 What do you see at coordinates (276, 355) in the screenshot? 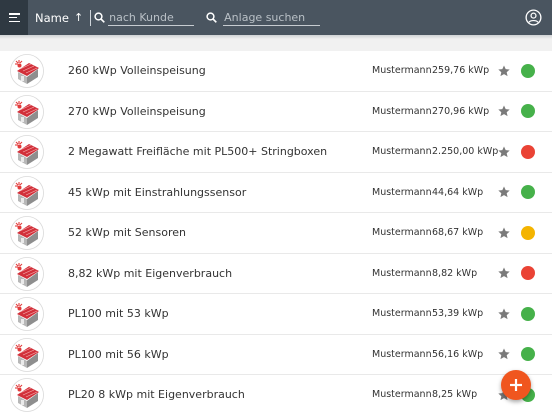
I see `plant-row: PL100 mit 56 kWp Mustermann 56,16 kWp` at bounding box center [276, 355].